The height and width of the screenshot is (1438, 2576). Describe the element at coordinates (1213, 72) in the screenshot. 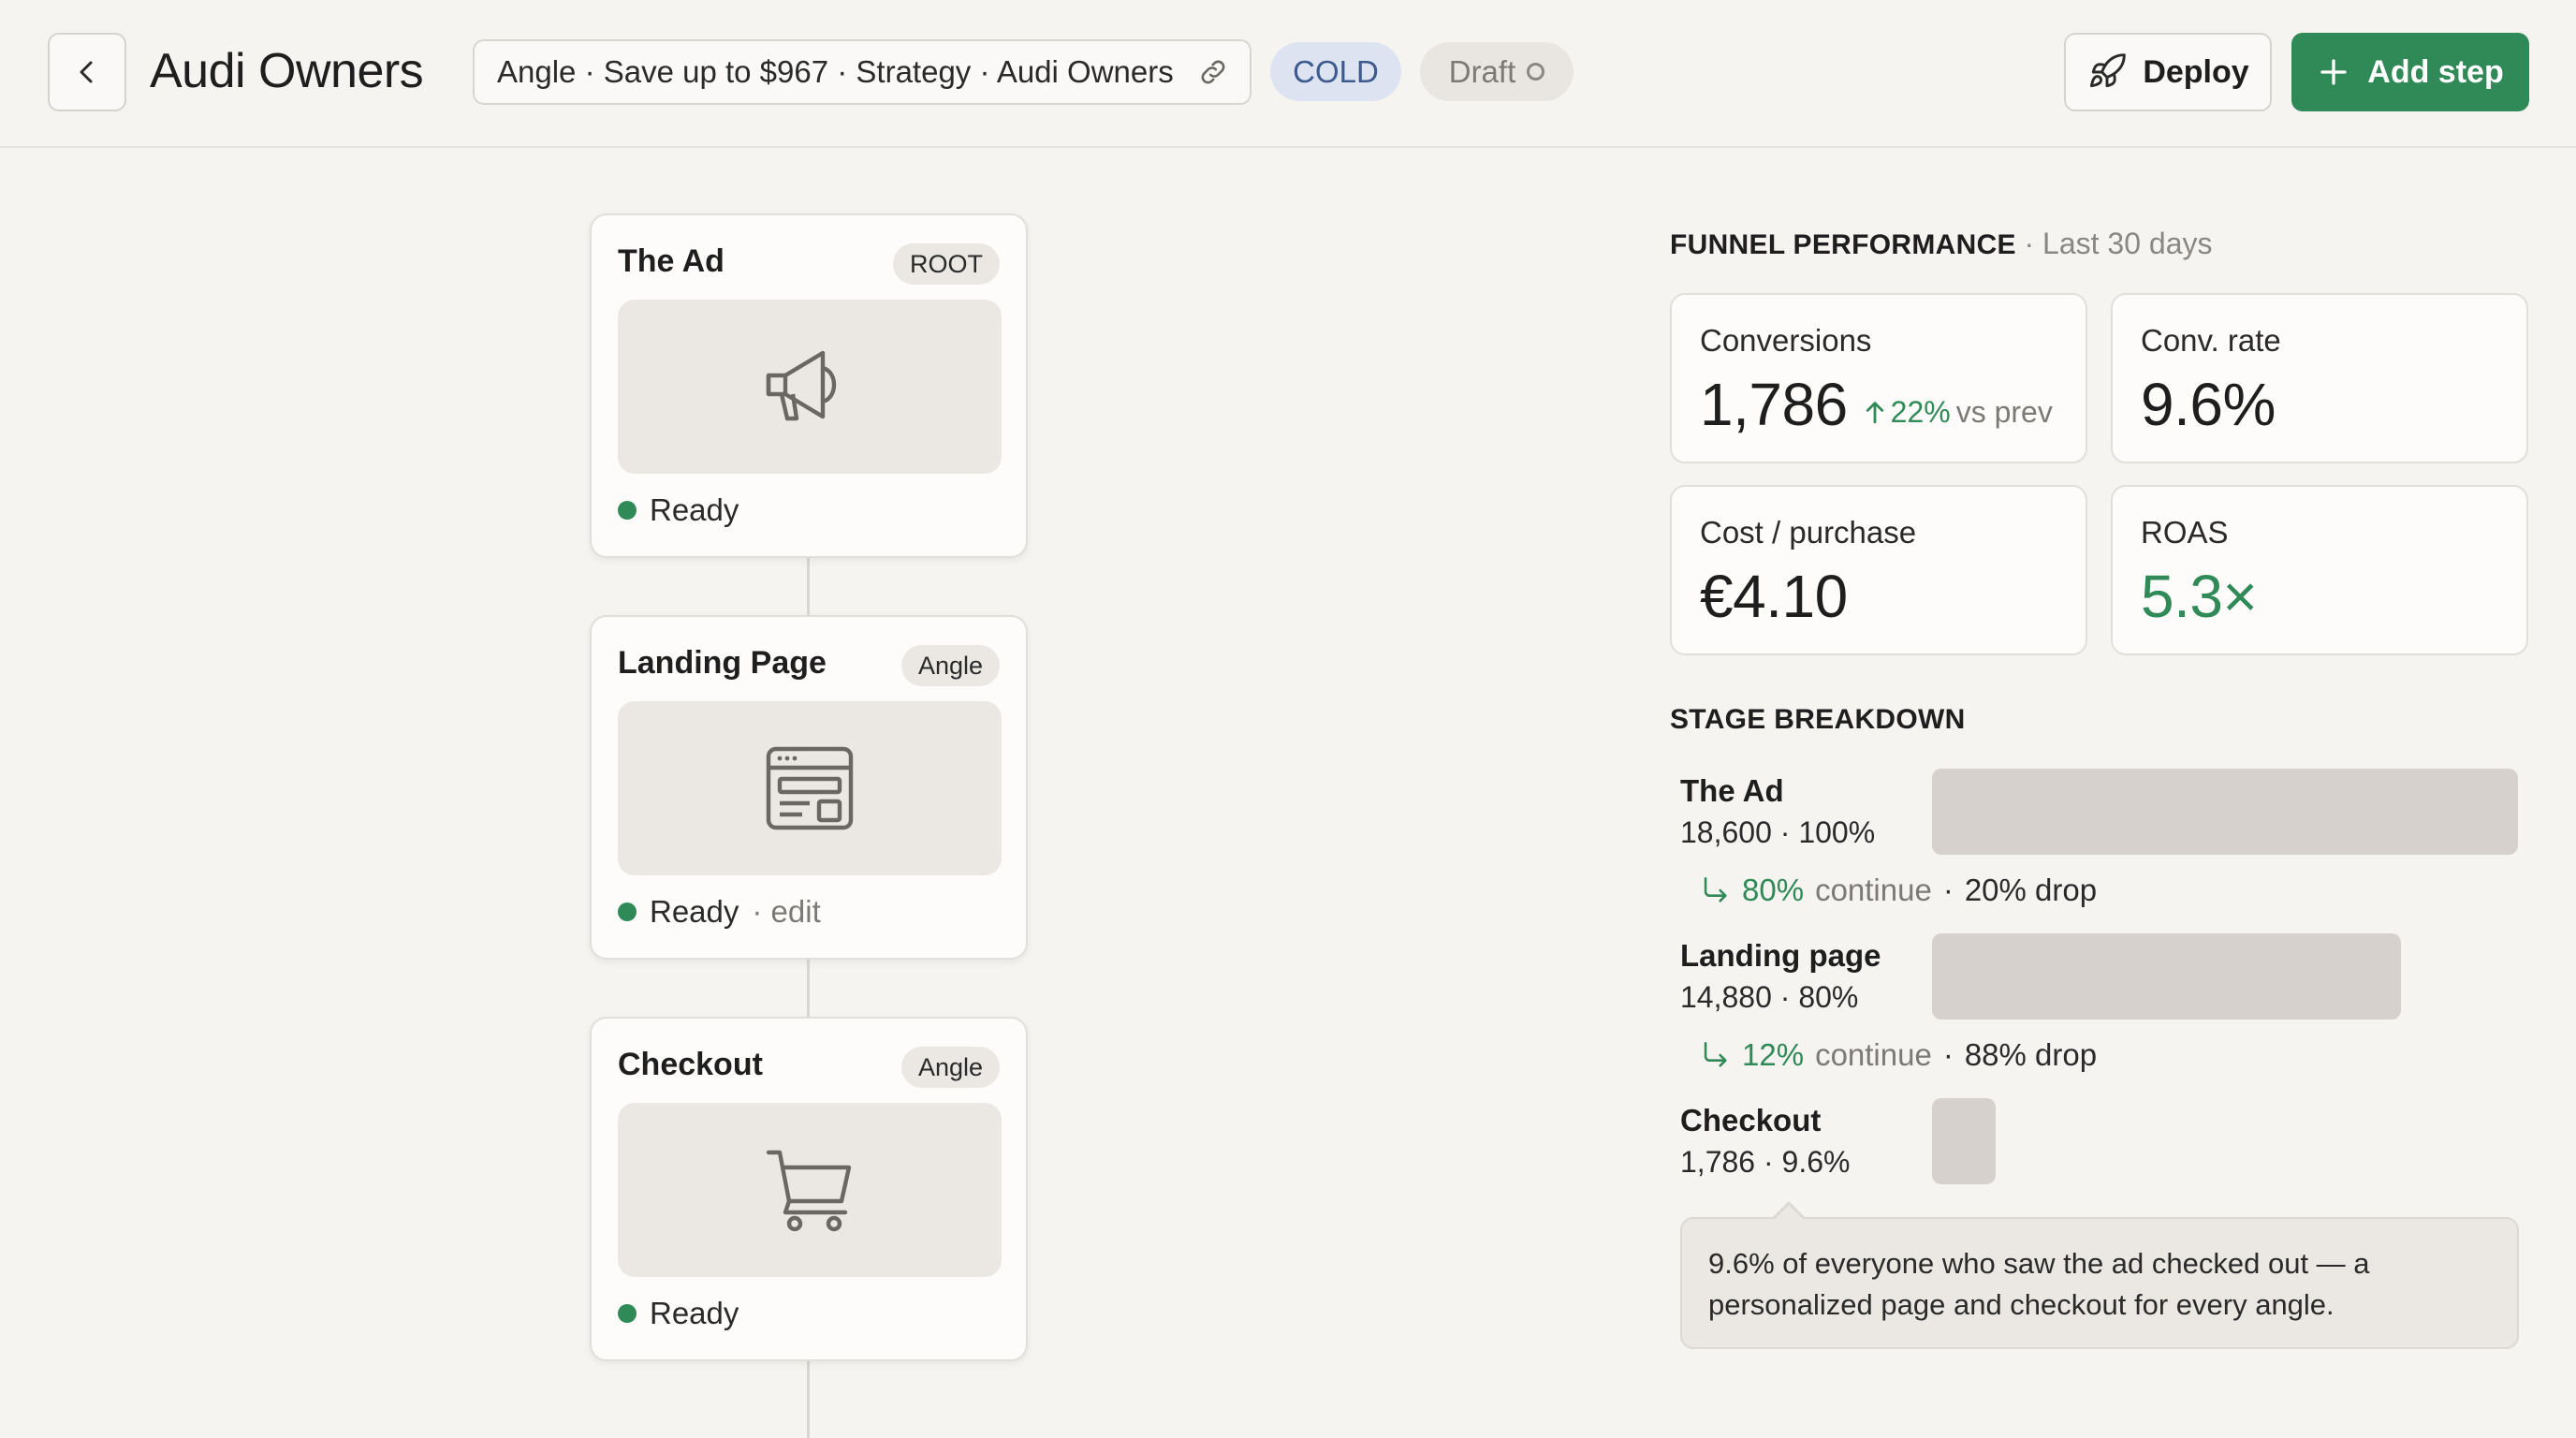

I see `link-icon` at that location.